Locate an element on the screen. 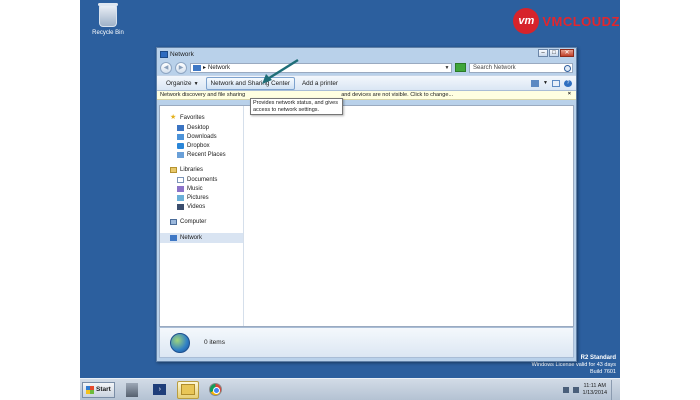  start-button: Start is located at coordinates (98, 389).